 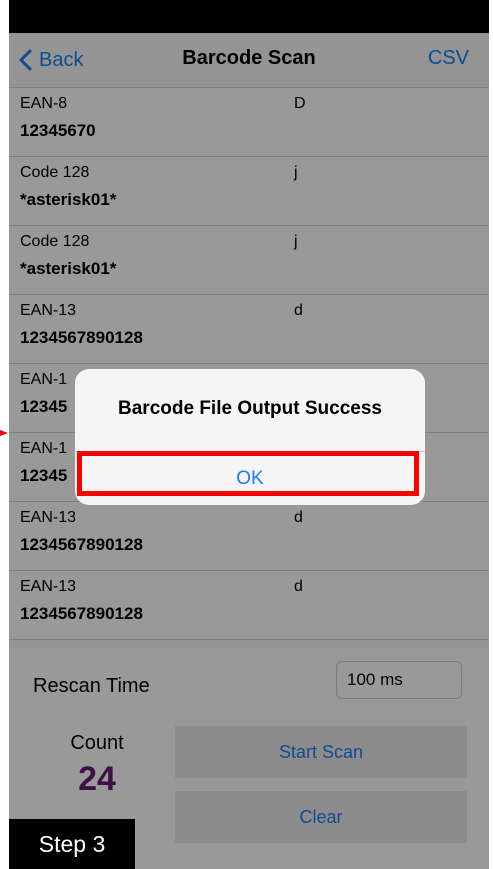 What do you see at coordinates (491, 434) in the screenshot?
I see `frame-right` at bounding box center [491, 434].